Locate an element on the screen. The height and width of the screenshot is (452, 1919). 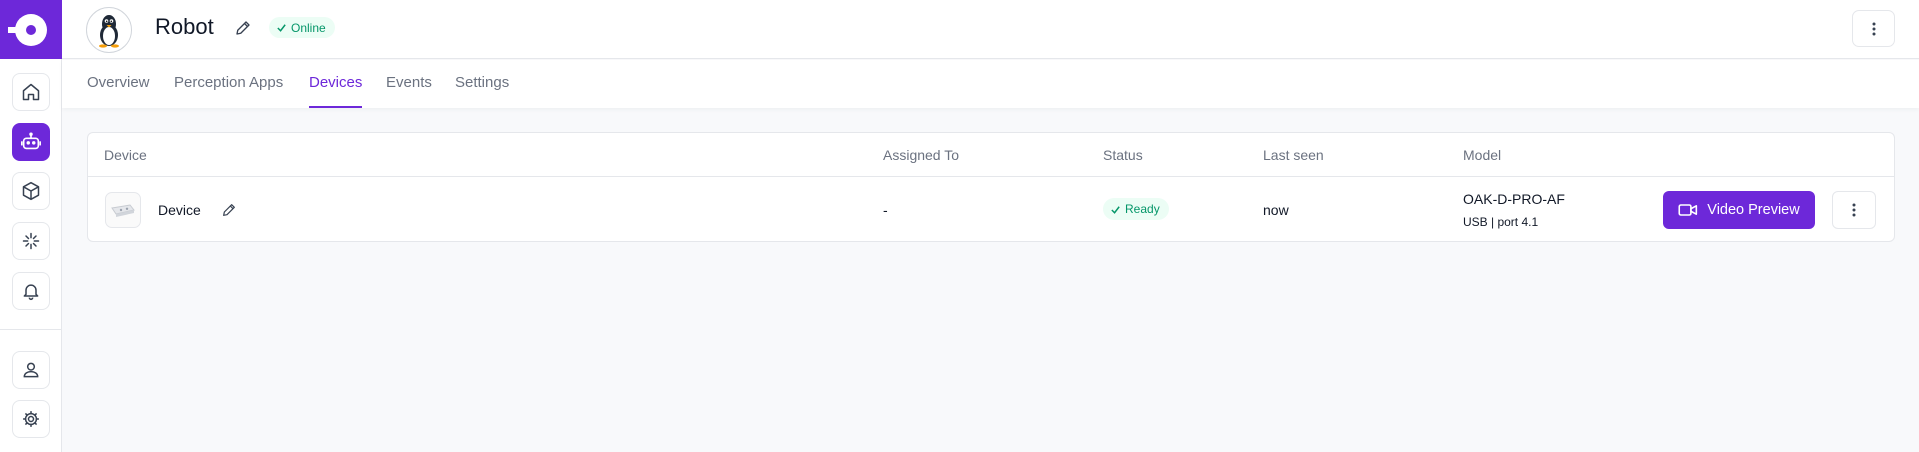
model-value: OAK-D-PRO-AF is located at coordinates (1514, 199).